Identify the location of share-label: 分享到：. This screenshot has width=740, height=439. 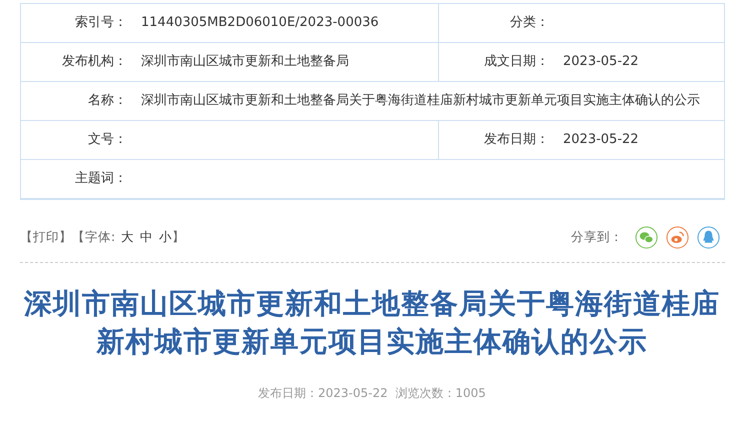
(597, 237).